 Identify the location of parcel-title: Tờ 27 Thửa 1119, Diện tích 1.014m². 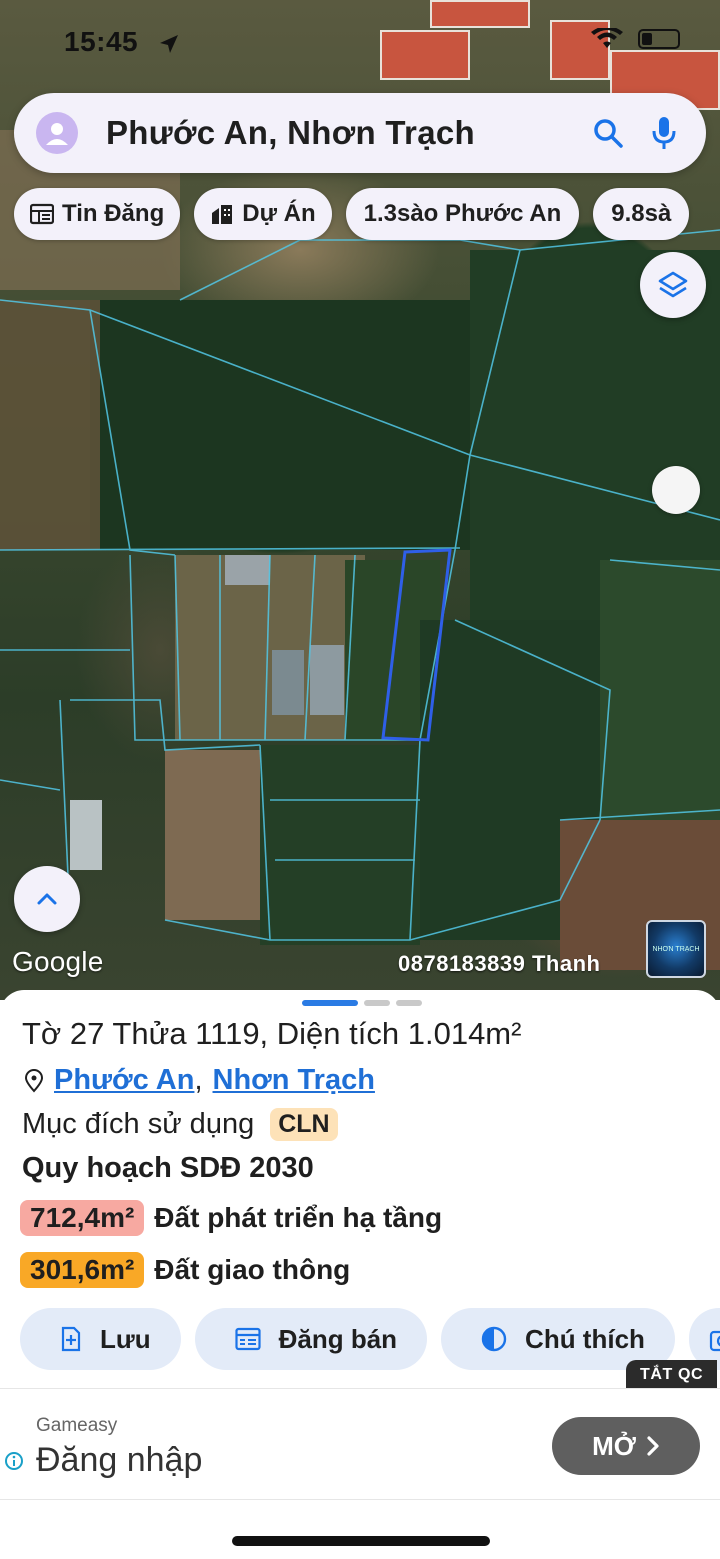
(272, 1033).